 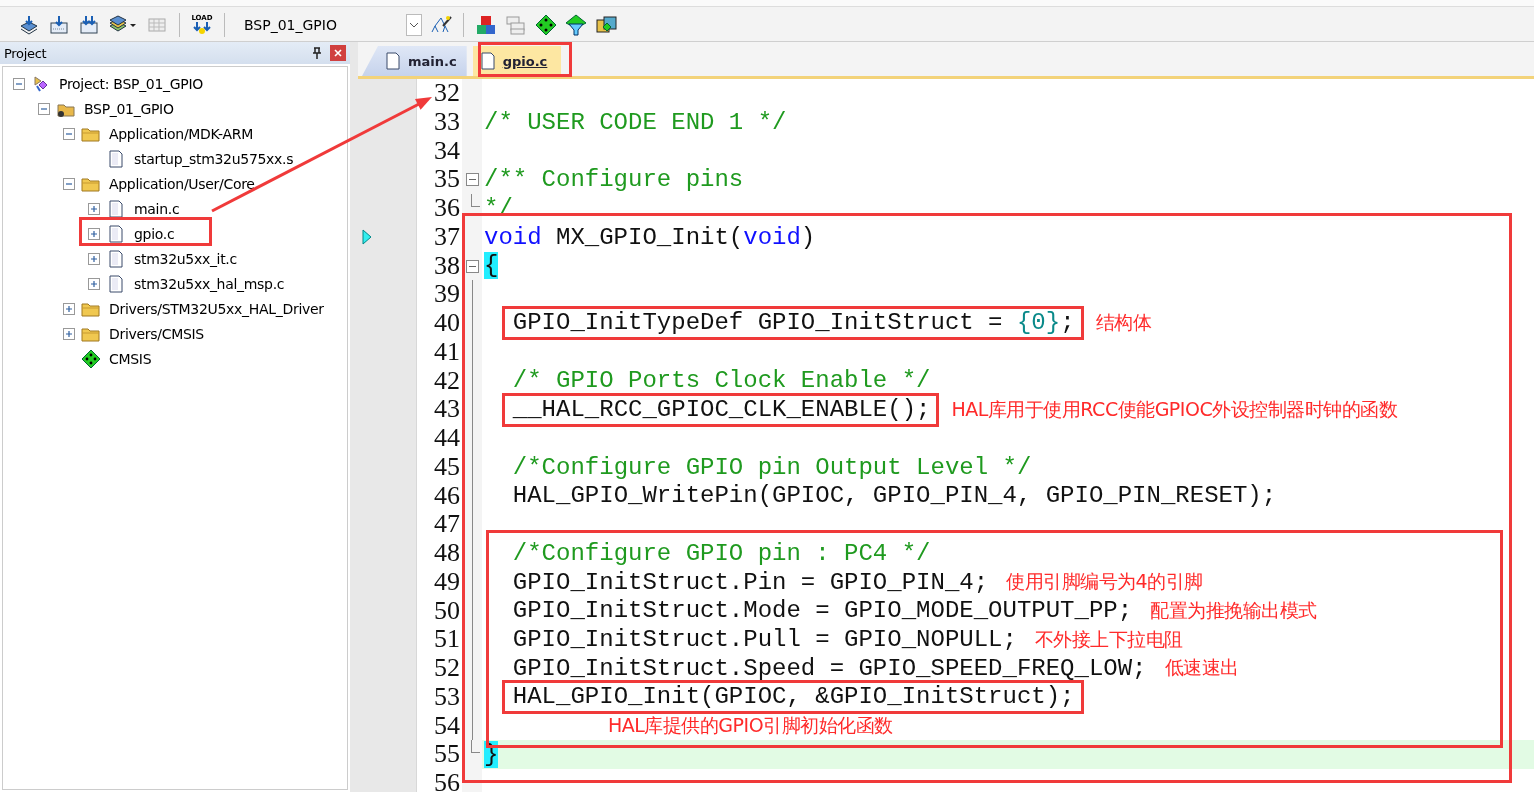 What do you see at coordinates (1233, 610) in the screenshot?
I see `annotation-text: 配置为推挽输出模式` at bounding box center [1233, 610].